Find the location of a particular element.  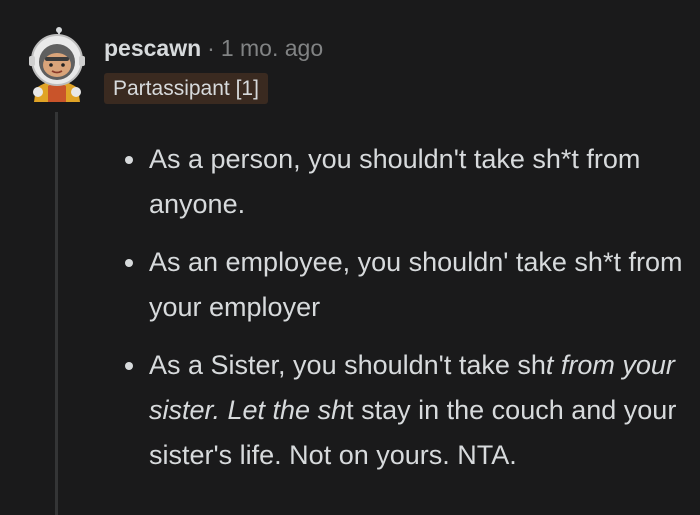

username-link: pescawn is located at coordinates (152, 48).